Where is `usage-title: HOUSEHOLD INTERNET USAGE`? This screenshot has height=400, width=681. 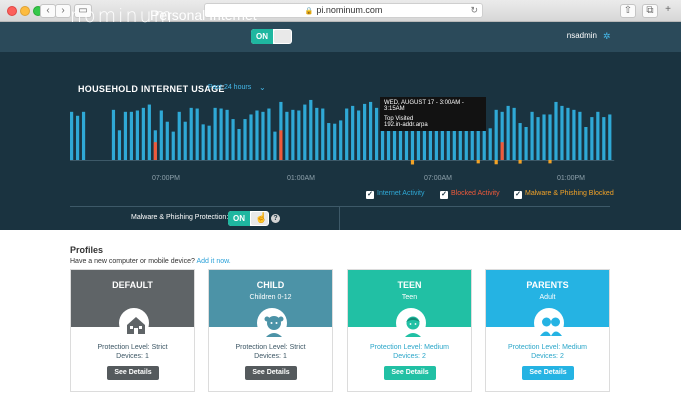 usage-title: HOUSEHOLD INTERNET USAGE is located at coordinates (151, 89).